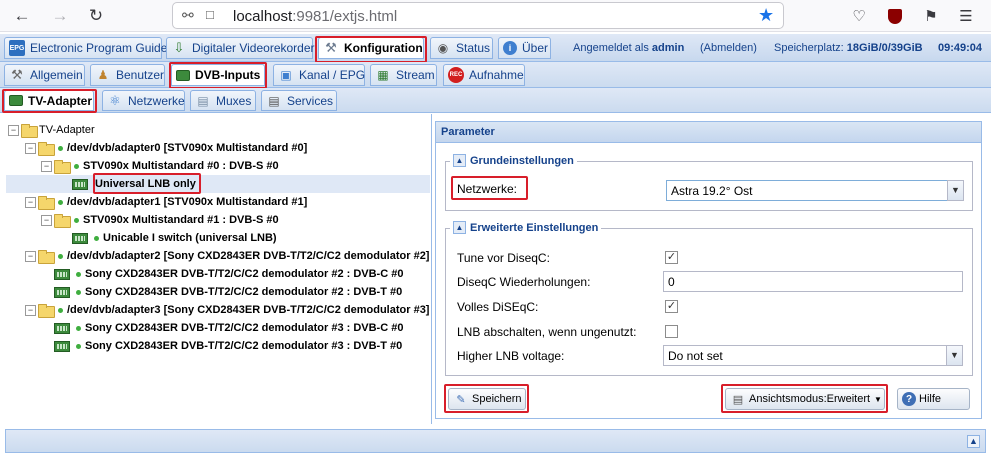  I want to click on url-text: localhost:9981/extjs.html, so click(315, 16).